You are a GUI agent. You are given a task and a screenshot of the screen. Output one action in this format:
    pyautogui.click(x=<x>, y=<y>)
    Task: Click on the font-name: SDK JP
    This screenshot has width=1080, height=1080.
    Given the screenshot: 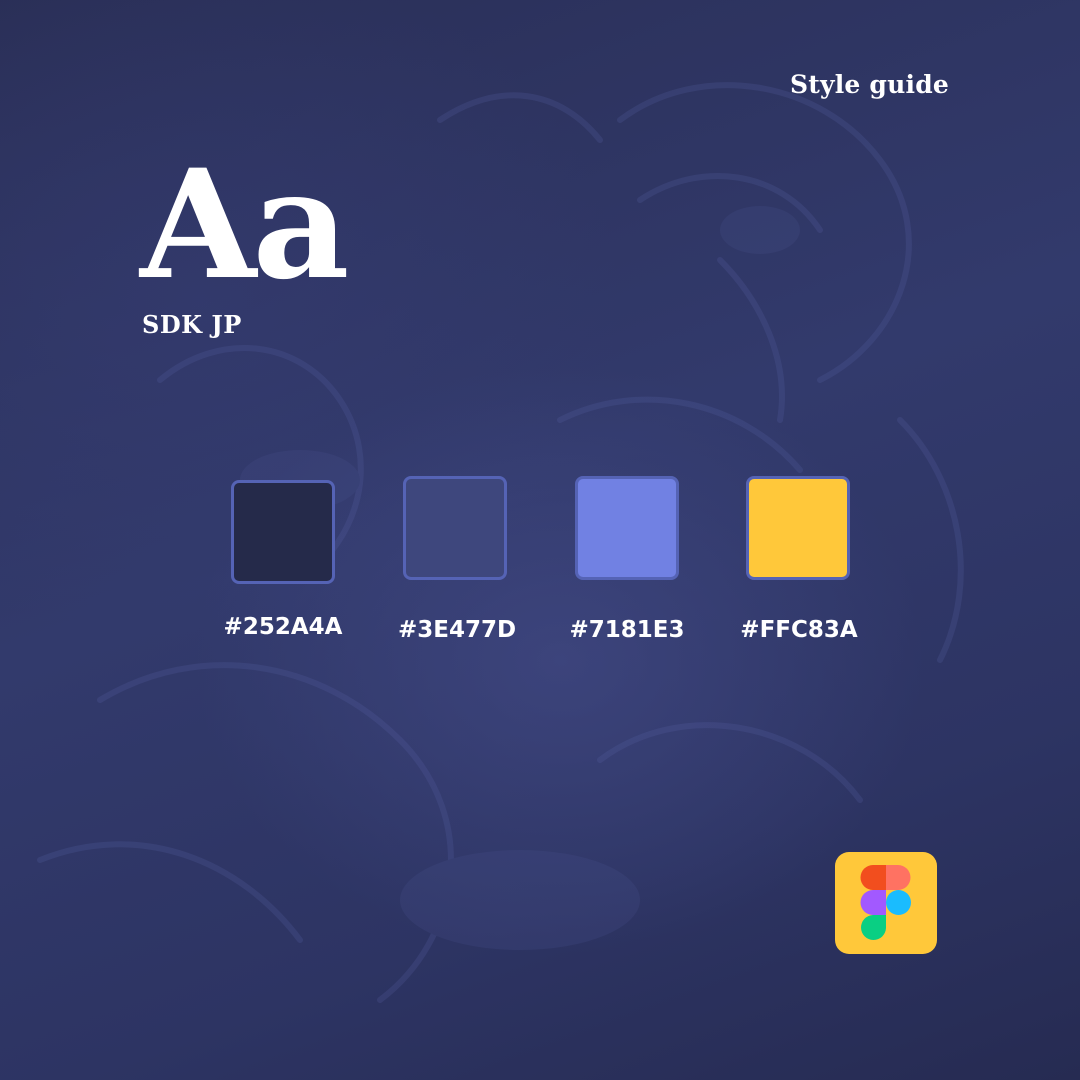 What is the action you would take?
    pyautogui.click(x=192, y=324)
    